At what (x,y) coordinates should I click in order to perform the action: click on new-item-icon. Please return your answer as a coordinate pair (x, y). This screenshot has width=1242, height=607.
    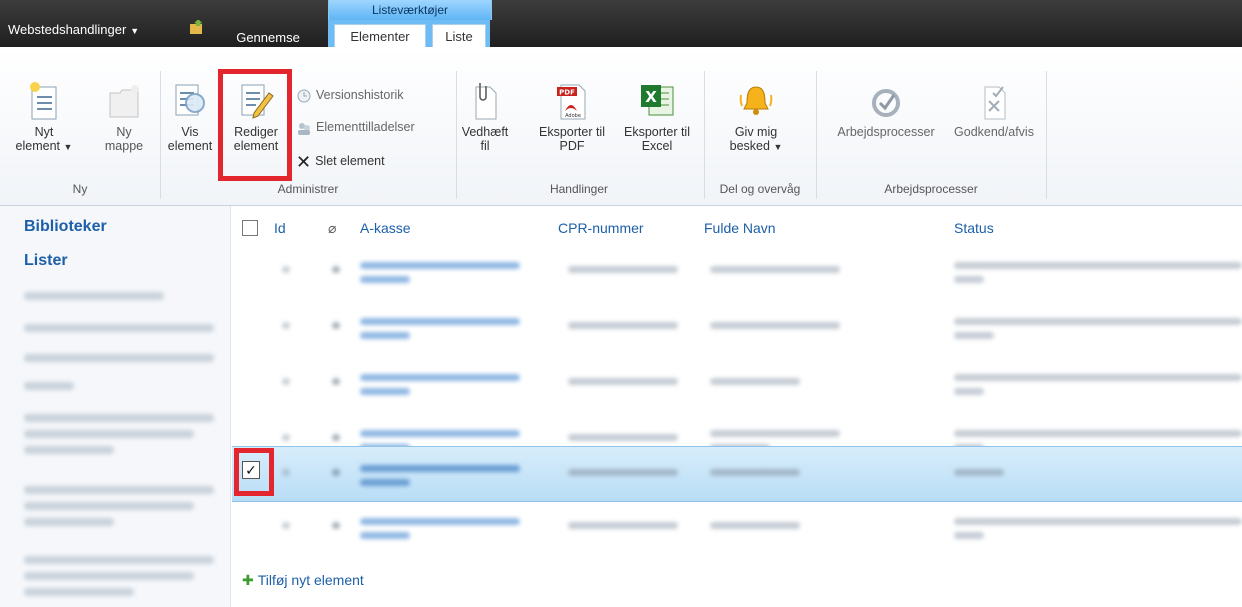
    Looking at the image, I should click on (43, 101).